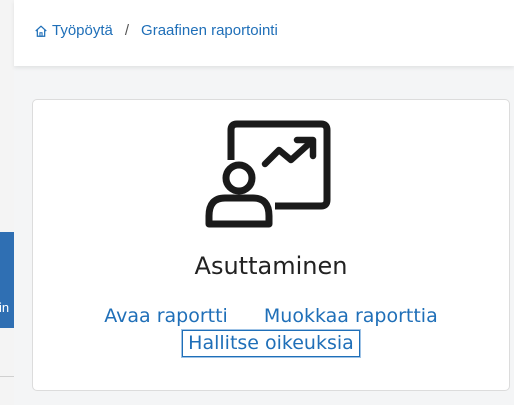  What do you see at coordinates (7, 280) in the screenshot?
I see `sidebar-active-item: in` at bounding box center [7, 280].